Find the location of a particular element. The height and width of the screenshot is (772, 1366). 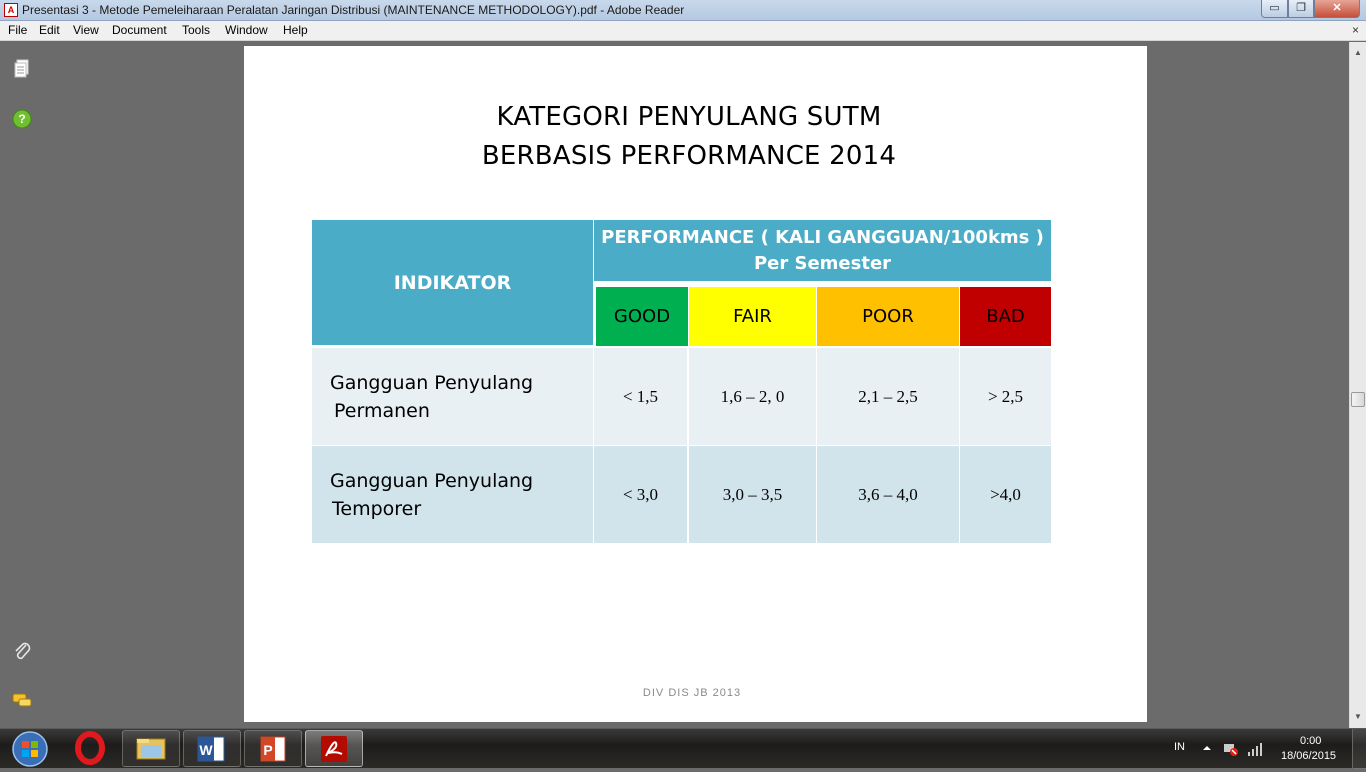

table-cell: 1,6 – 2, 0 is located at coordinates (752, 396).